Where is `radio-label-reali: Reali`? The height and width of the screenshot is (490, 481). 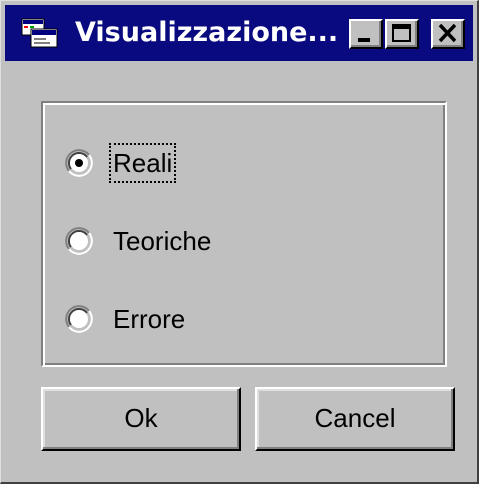 radio-label-reali: Reali is located at coordinates (142, 163).